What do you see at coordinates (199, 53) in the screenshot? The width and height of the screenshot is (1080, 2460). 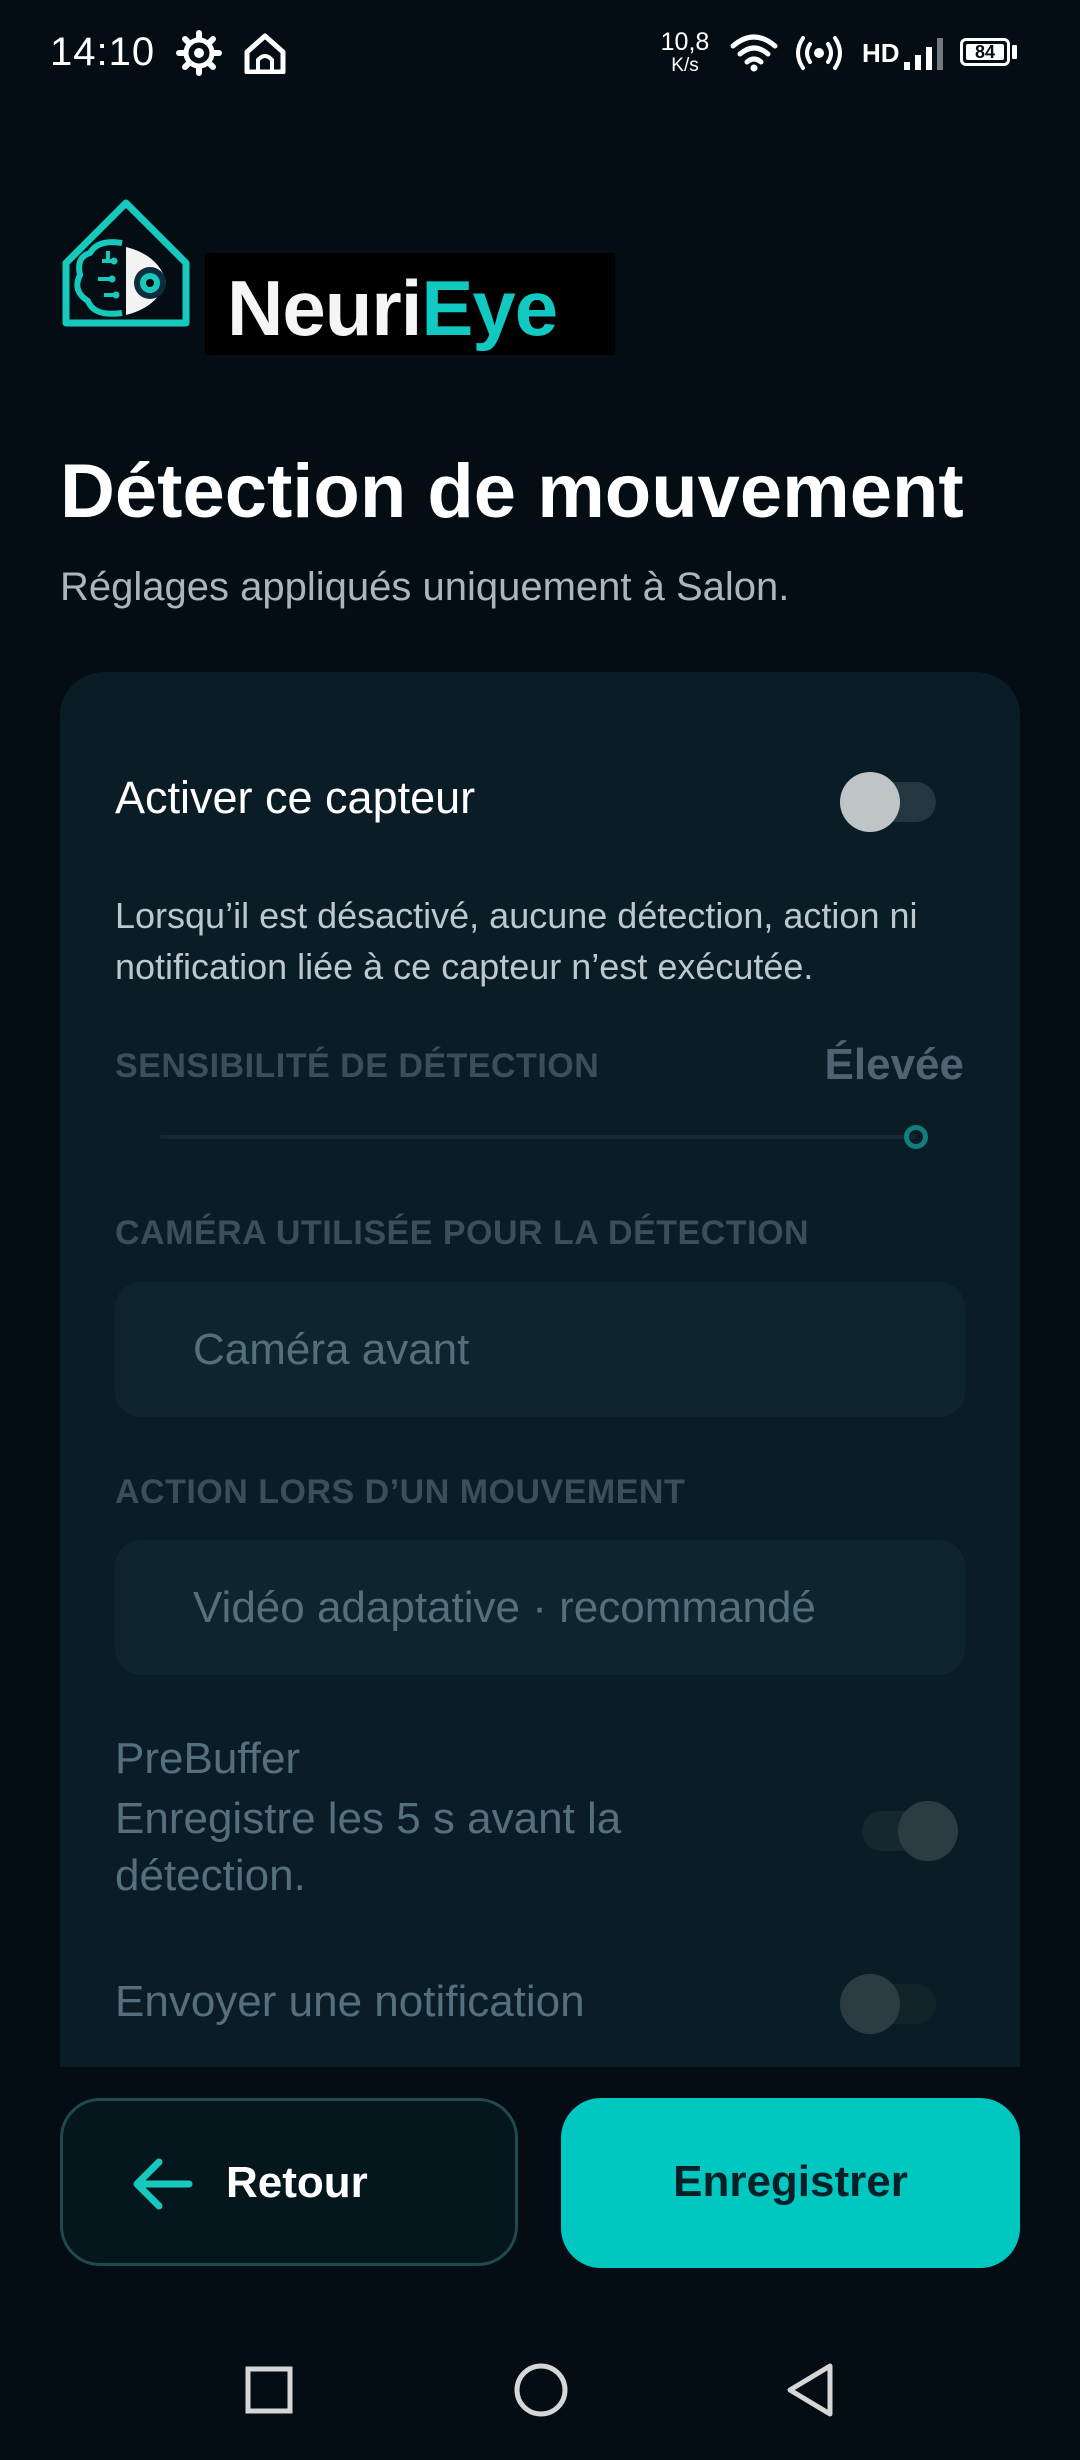 I see `settings-gear-icon` at bounding box center [199, 53].